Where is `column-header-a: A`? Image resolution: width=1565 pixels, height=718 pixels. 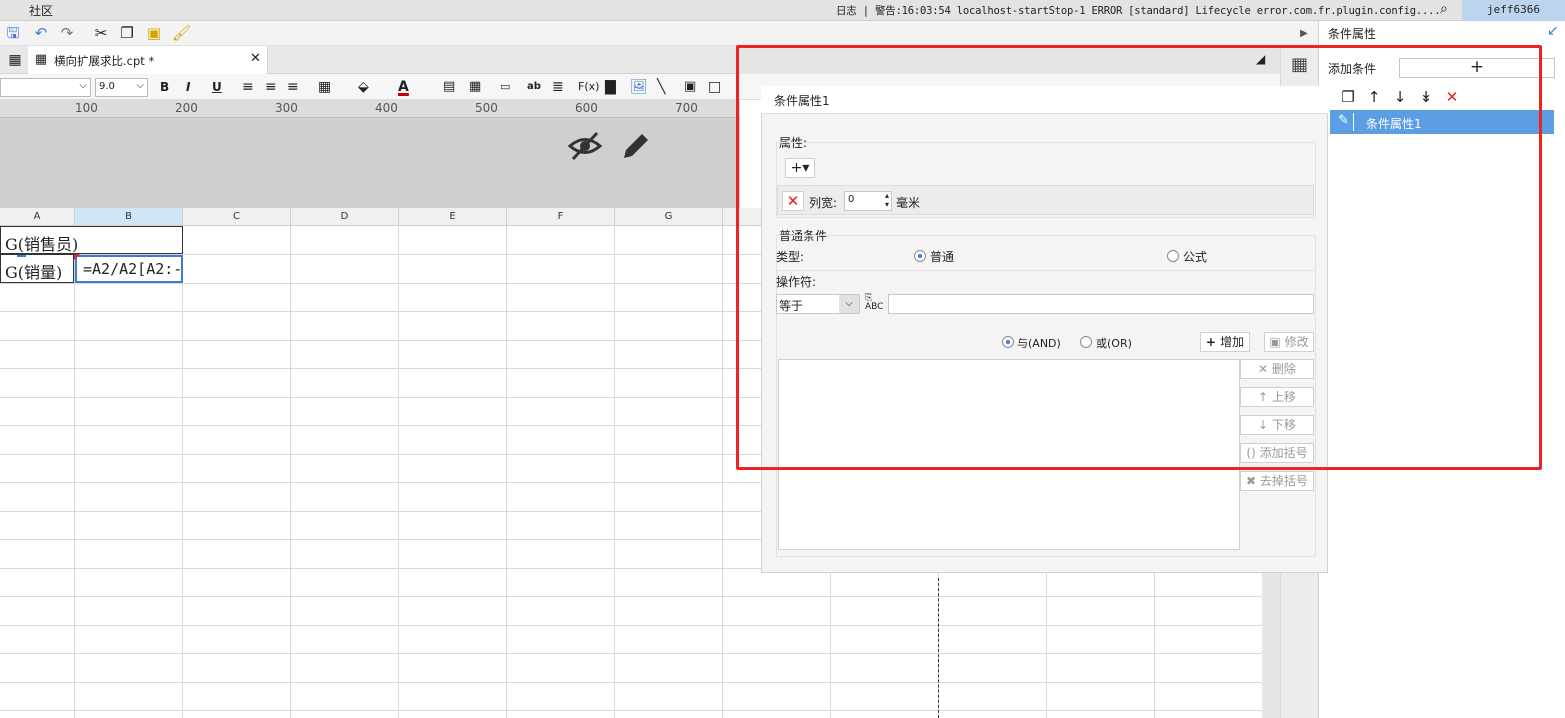
column-header-a: A is located at coordinates (37, 217).